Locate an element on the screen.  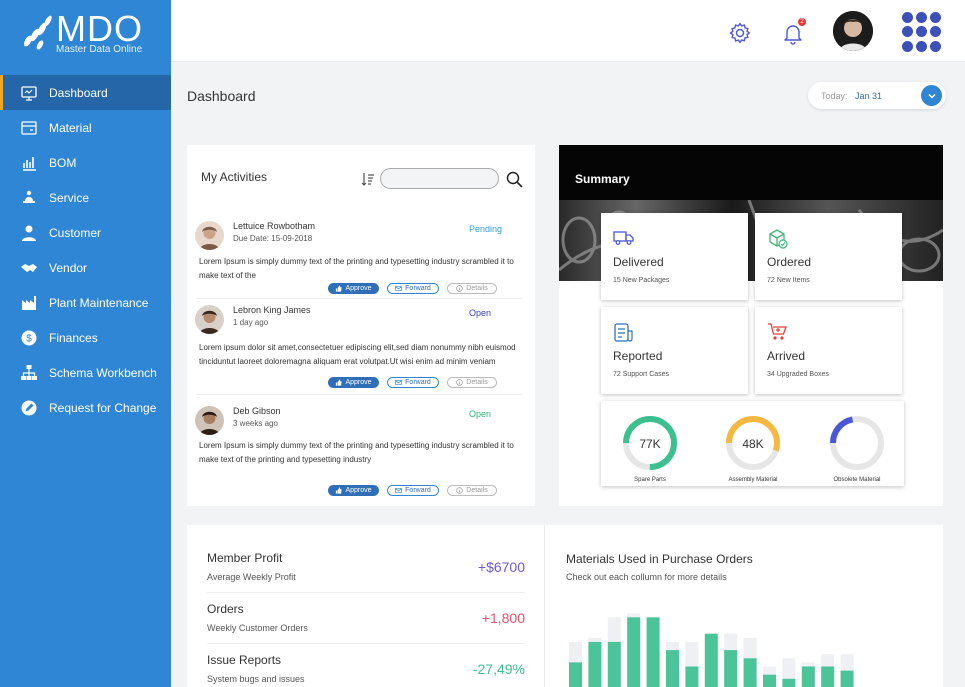
stat-orders: Orders Weekly Customer Orders +1,800 is located at coordinates (366, 627).